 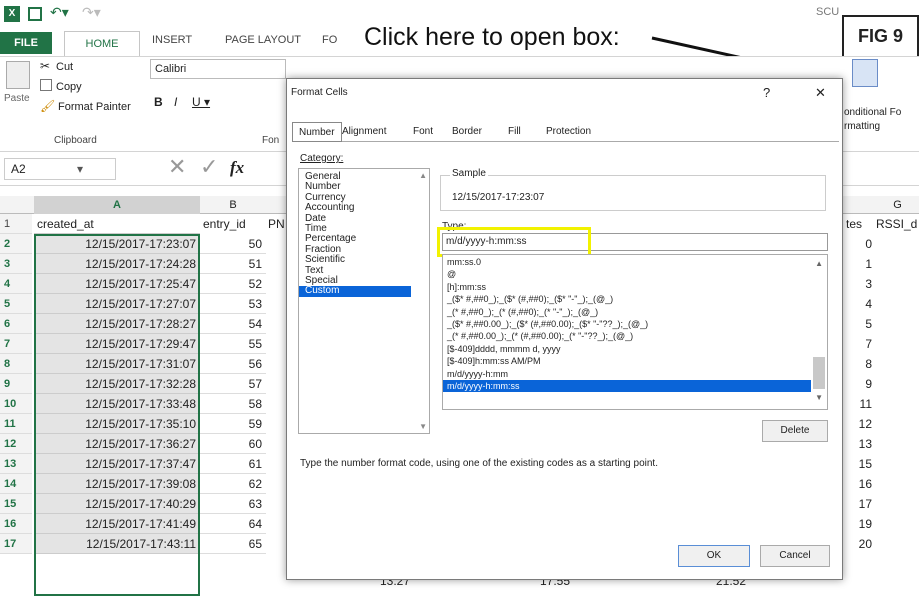 What do you see at coordinates (263, 40) in the screenshot?
I see `tab-page-layout: PAGE LAYOUT` at bounding box center [263, 40].